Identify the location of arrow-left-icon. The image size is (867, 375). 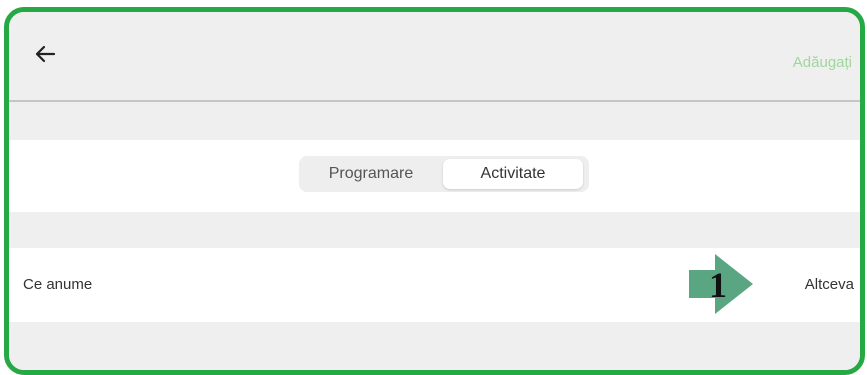
(45, 56).